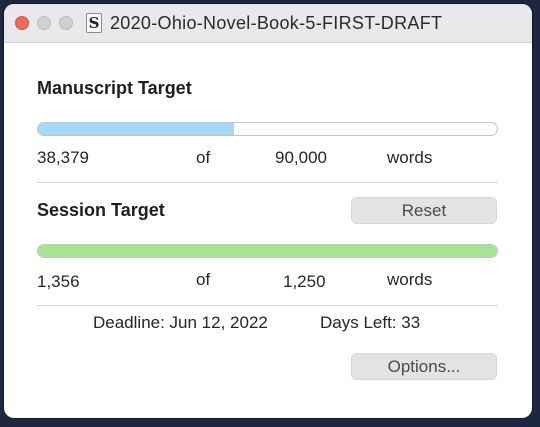 The width and height of the screenshot is (540, 427). What do you see at coordinates (409, 158) in the screenshot?
I see `manuscript-unit-label: words` at bounding box center [409, 158].